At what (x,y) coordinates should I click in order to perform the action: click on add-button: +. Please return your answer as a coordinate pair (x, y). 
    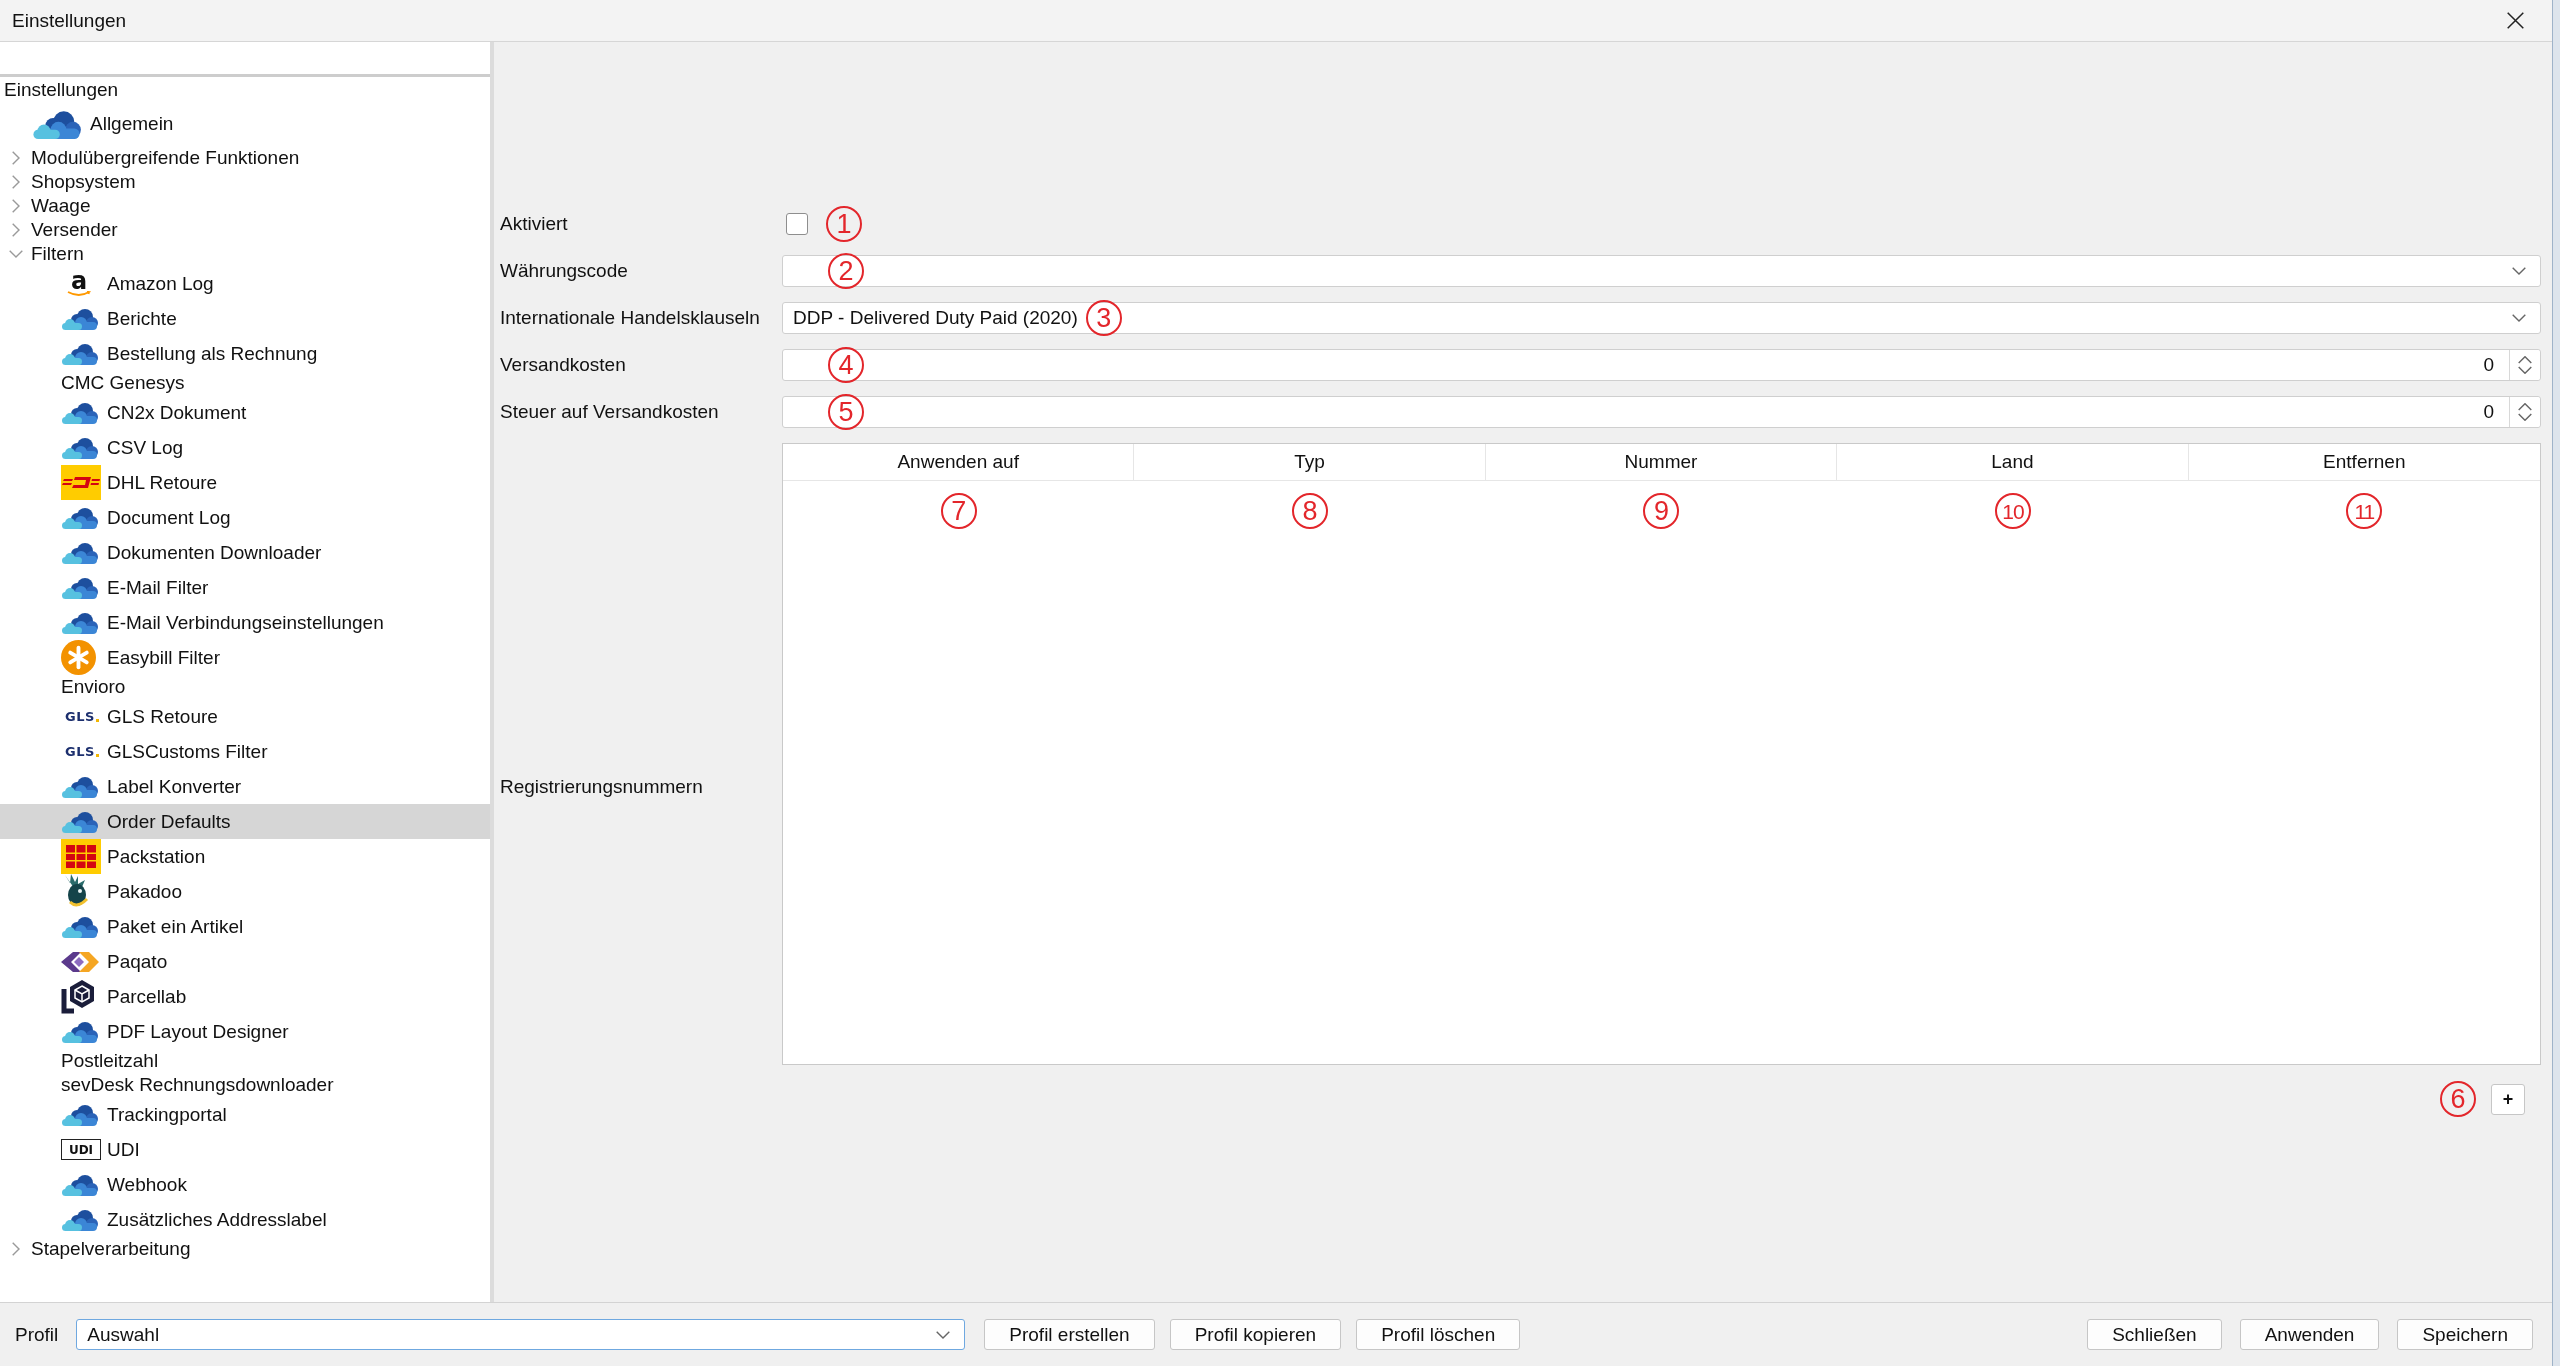
    Looking at the image, I should click on (2508, 1099).